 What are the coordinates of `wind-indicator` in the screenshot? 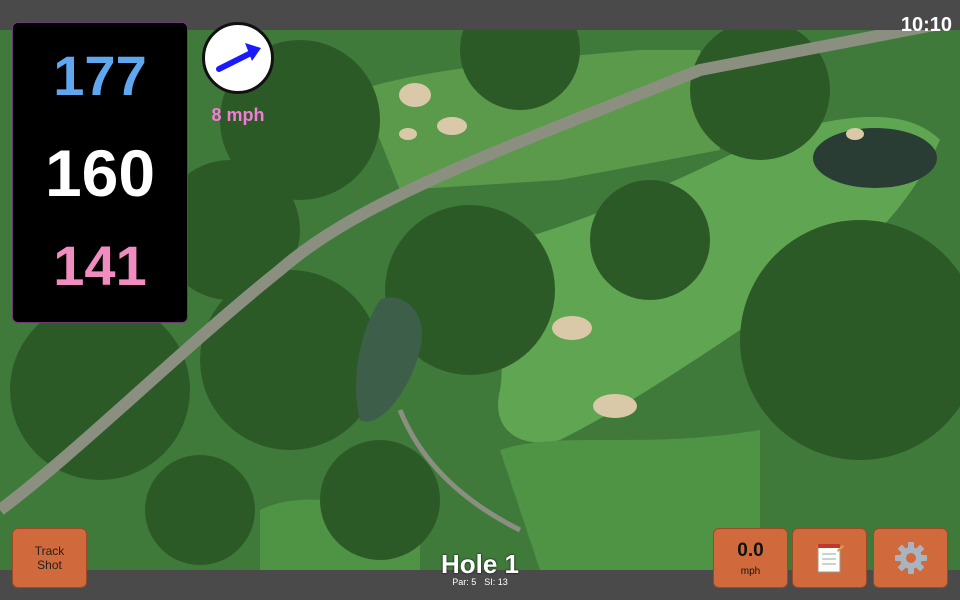 It's located at (238, 58).